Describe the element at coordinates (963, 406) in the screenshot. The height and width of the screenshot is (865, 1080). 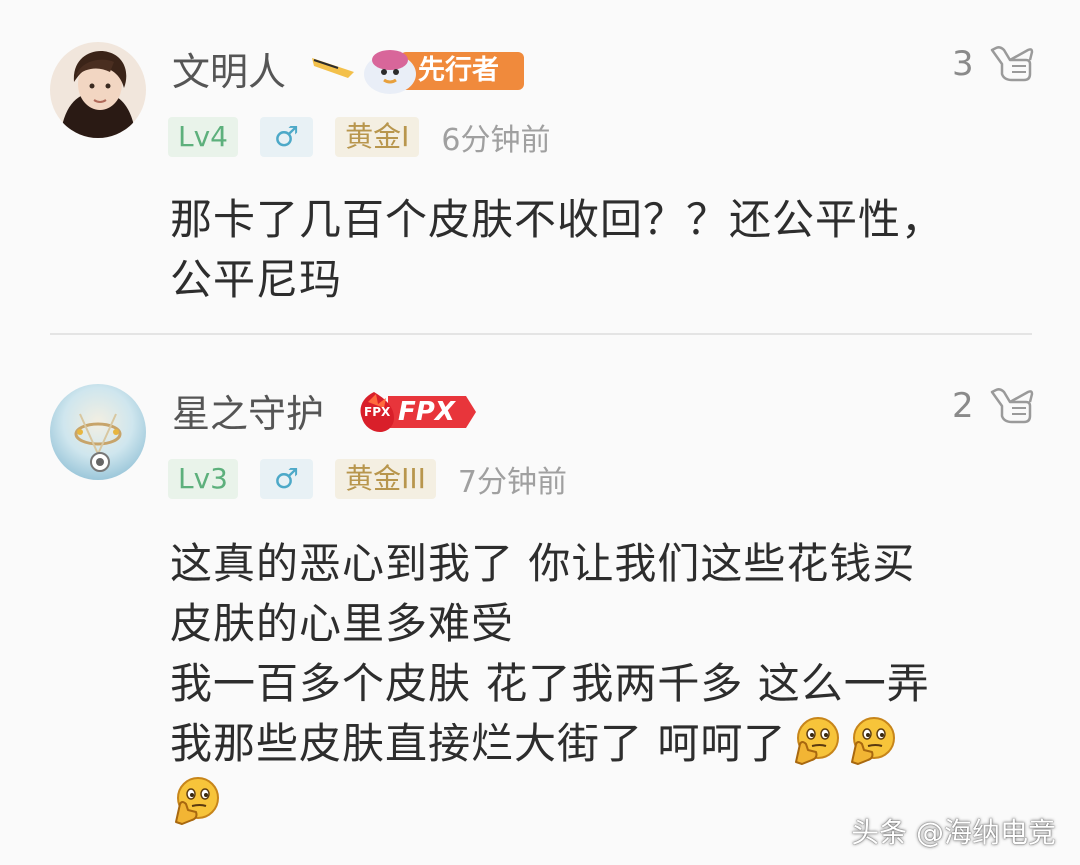
I see `like-count: 2` at that location.